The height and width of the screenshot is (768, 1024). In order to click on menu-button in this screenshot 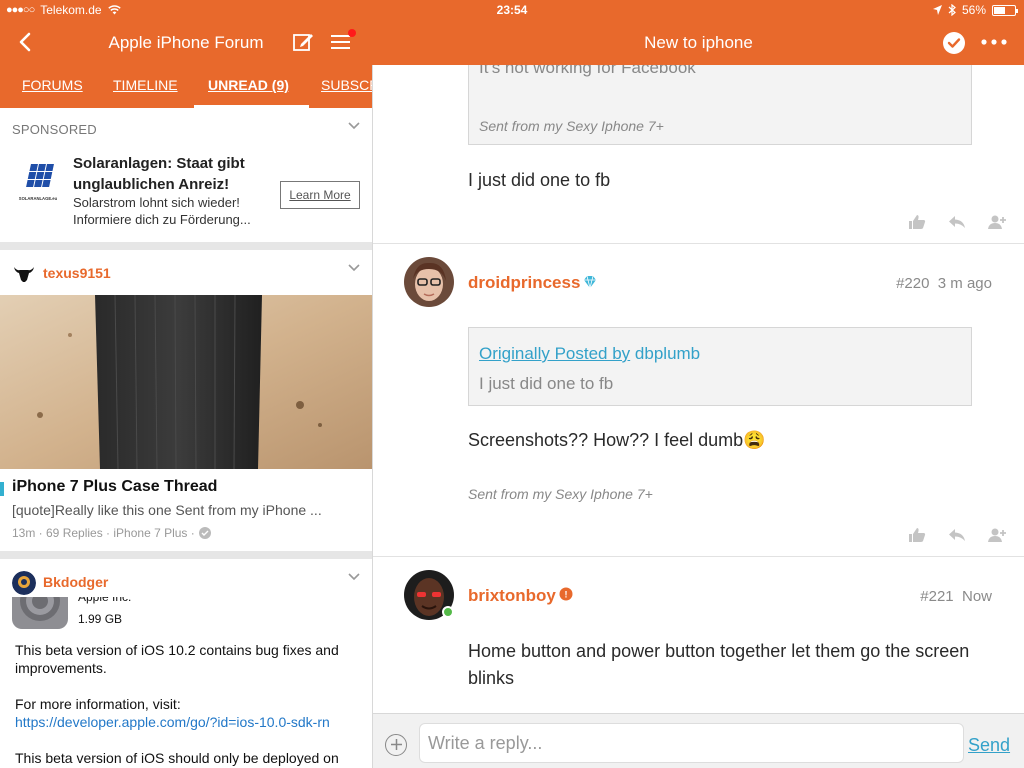, I will do `click(343, 41)`.